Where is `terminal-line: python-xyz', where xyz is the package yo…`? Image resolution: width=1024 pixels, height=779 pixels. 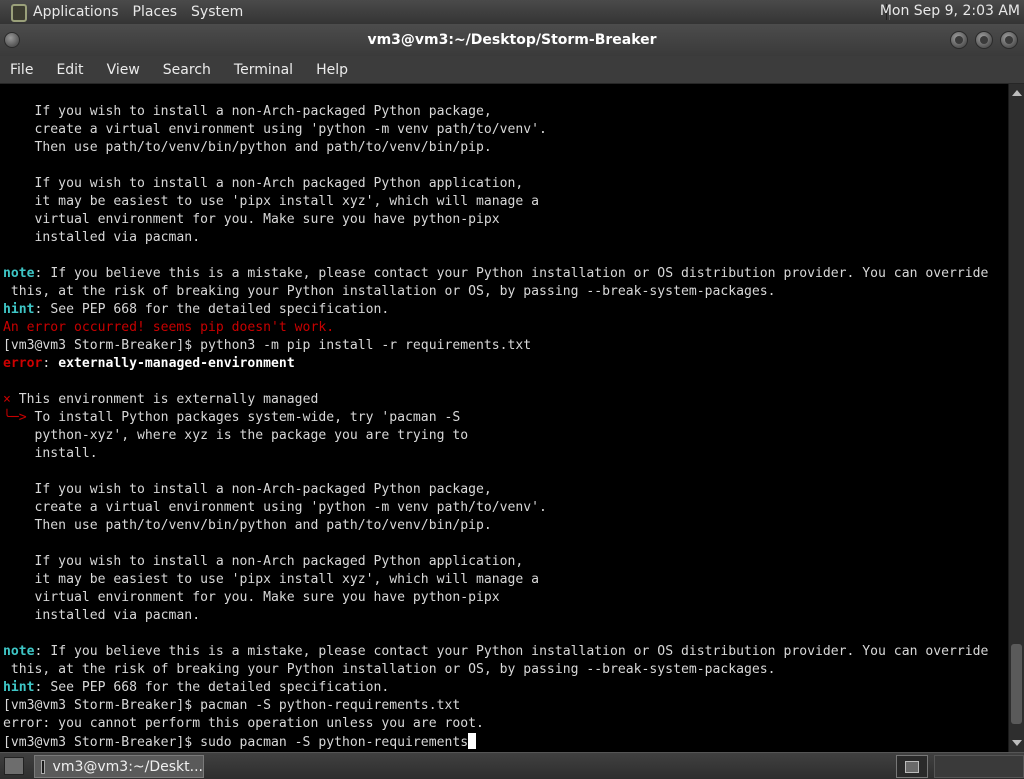
terminal-line: python-xyz', where xyz is the package yo… is located at coordinates (236, 435).